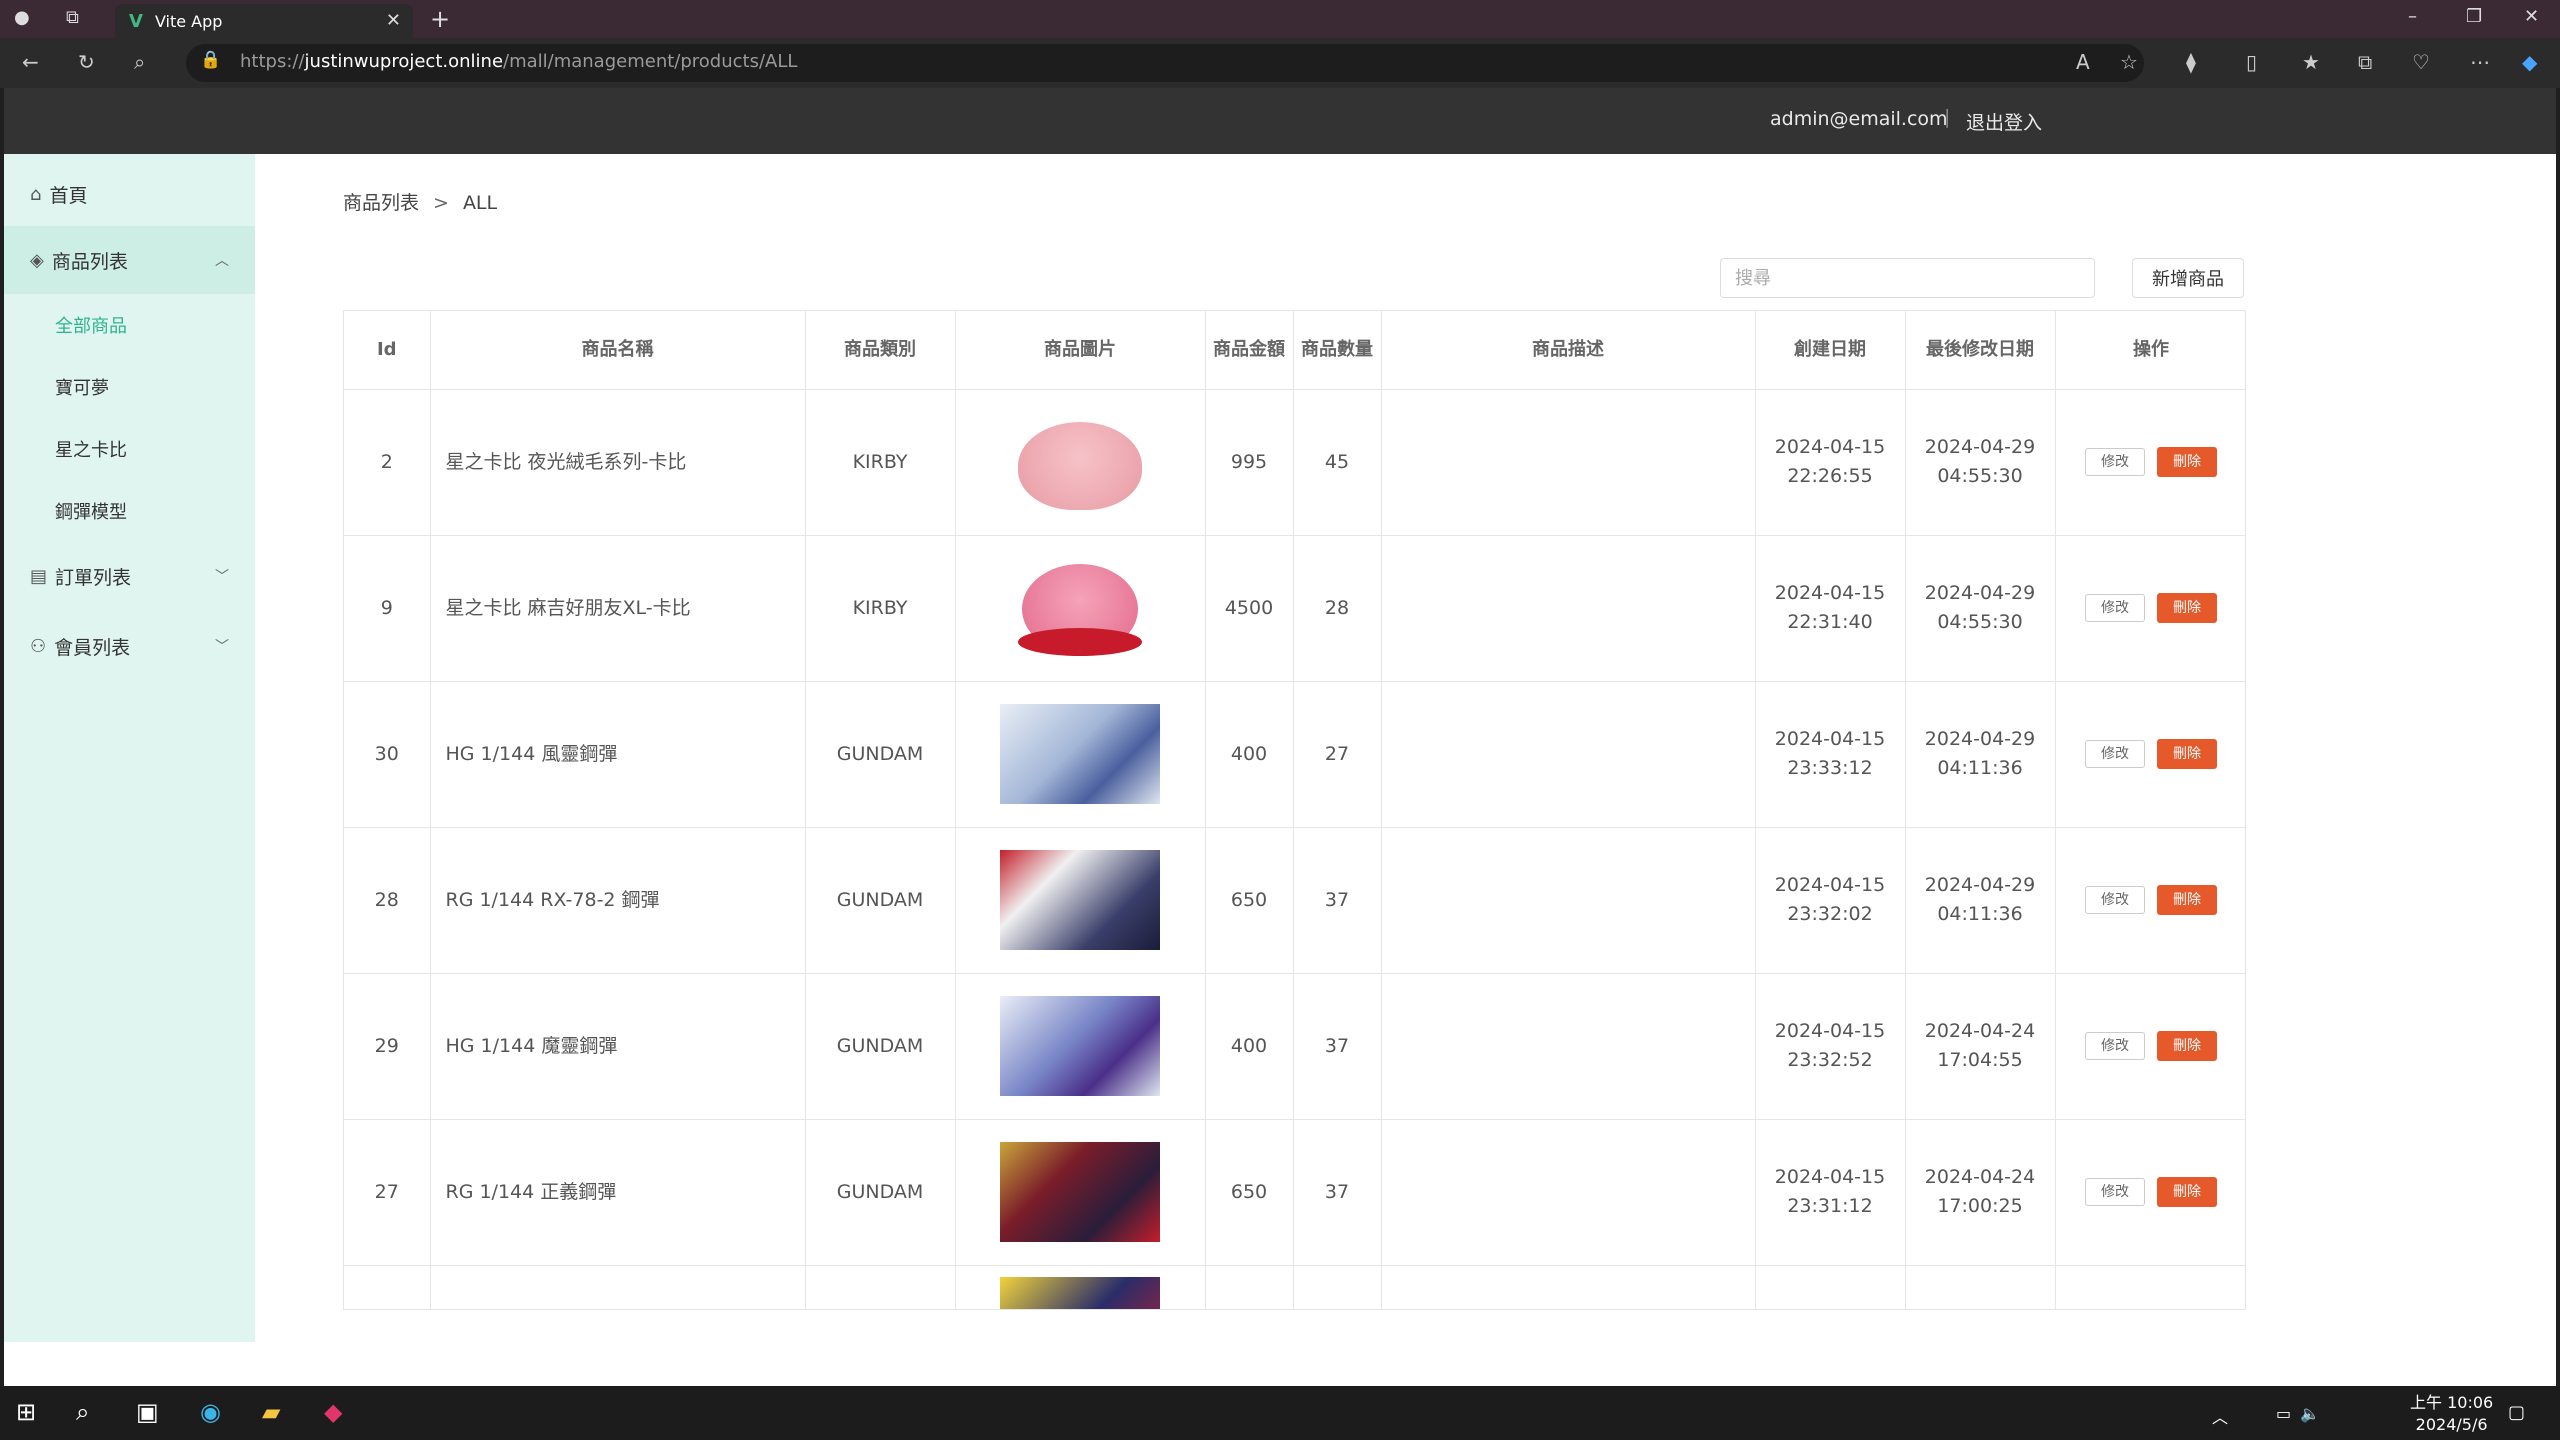 This screenshot has width=2560, height=1440. What do you see at coordinates (210, 1412) in the screenshot?
I see `edge-icon: ◉` at bounding box center [210, 1412].